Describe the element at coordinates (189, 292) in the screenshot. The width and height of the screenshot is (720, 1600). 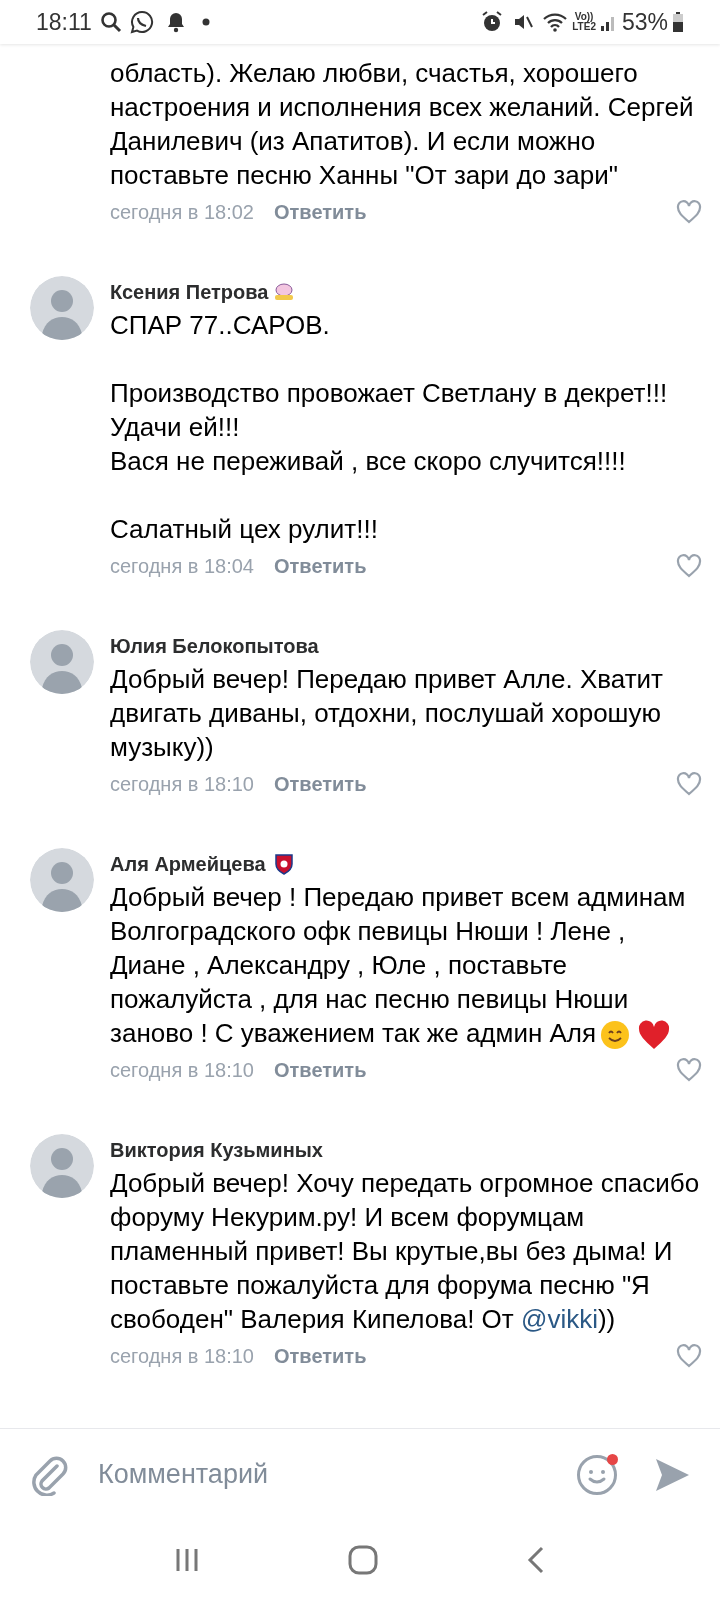
I see `author-name: Ксения Петрова` at that location.